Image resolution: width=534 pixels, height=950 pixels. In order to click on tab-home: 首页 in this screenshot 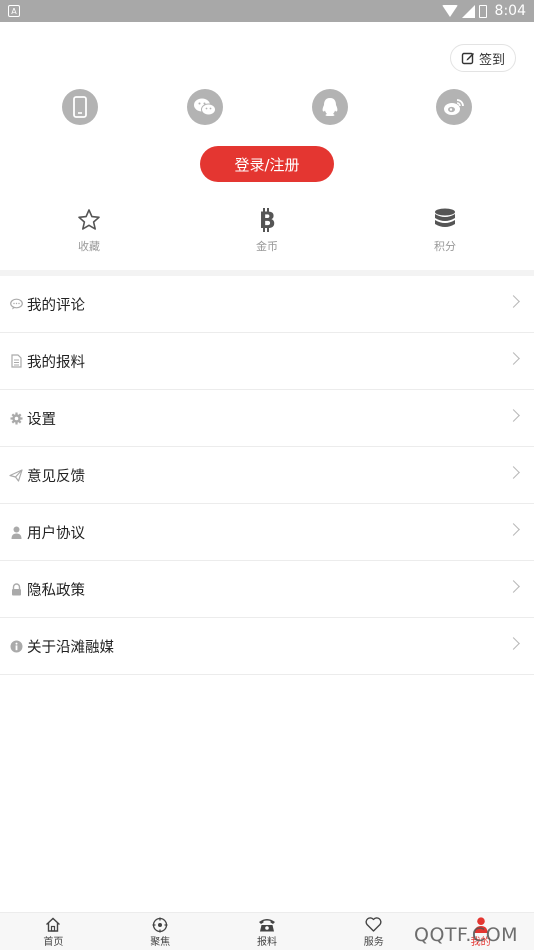, I will do `click(53, 931)`.